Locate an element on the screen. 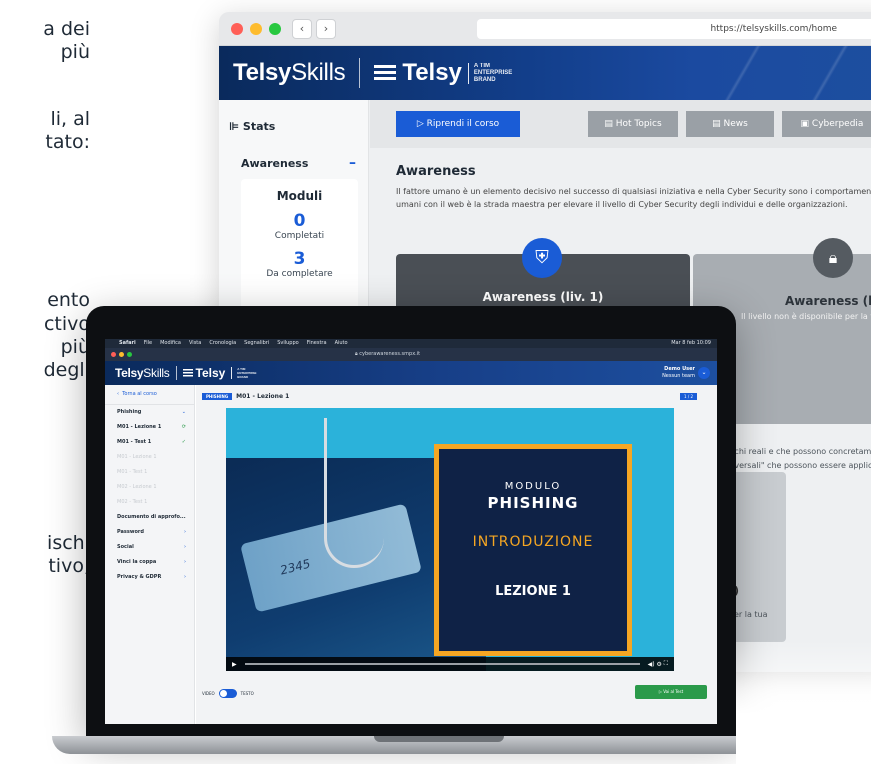 The height and width of the screenshot is (764, 871). hidden-text-fragment: er la tua is located at coordinates (751, 614).